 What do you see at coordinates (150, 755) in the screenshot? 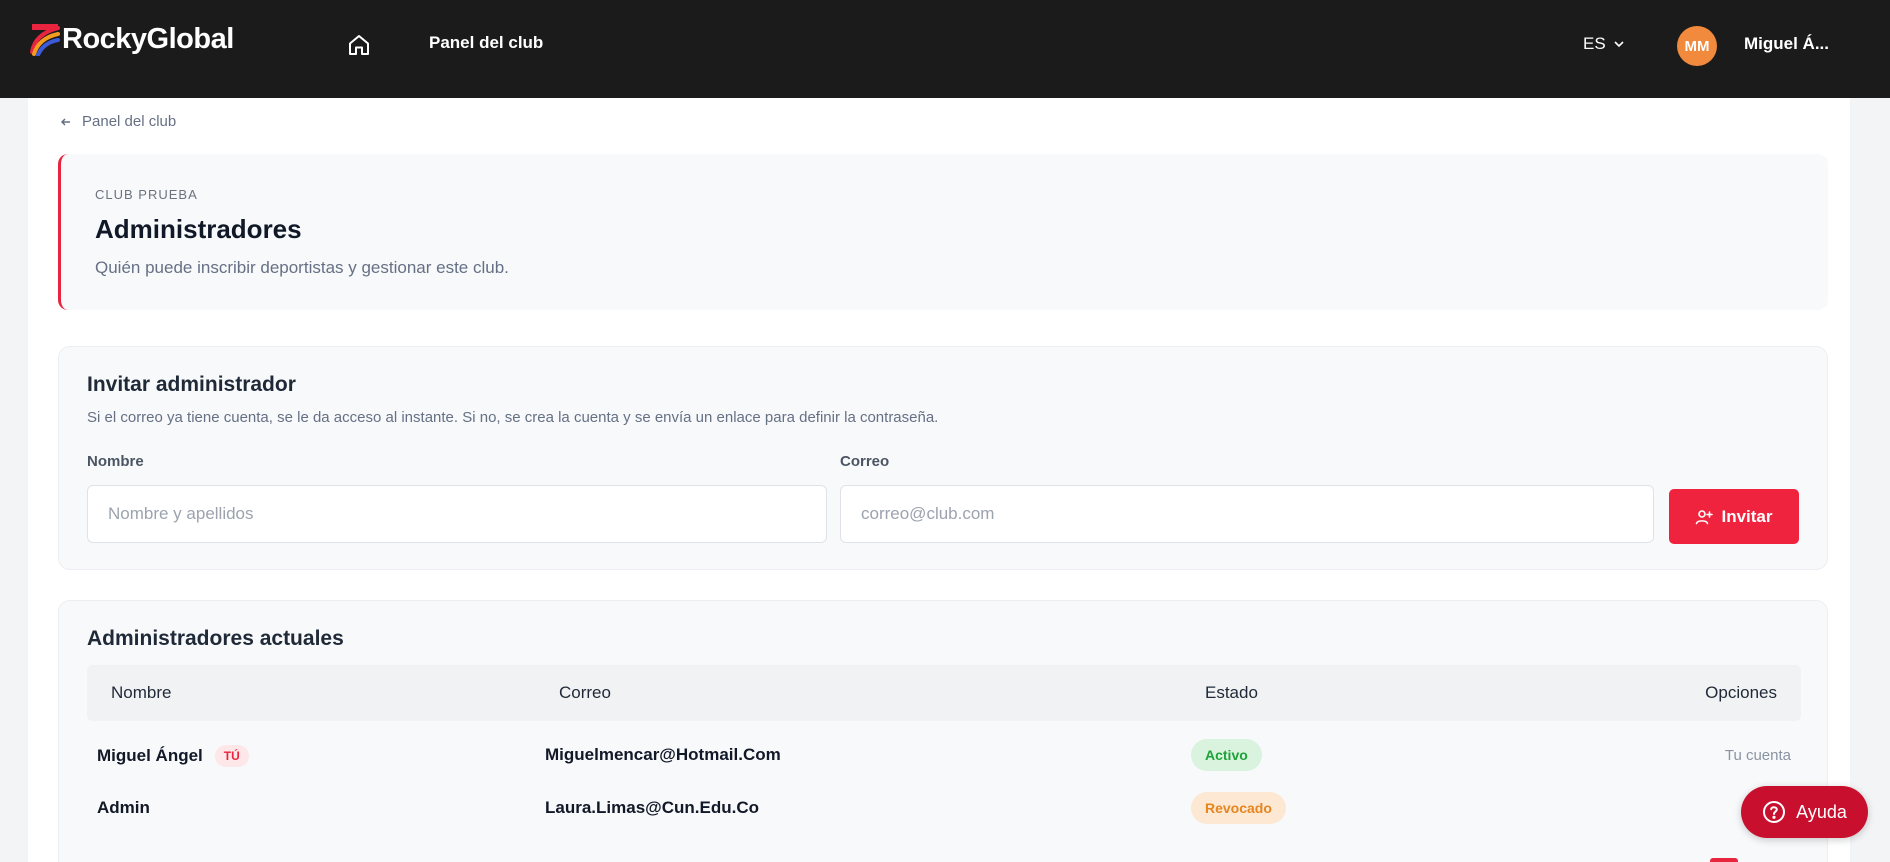
I see `admin-name-text: Miguel Ángel` at bounding box center [150, 755].